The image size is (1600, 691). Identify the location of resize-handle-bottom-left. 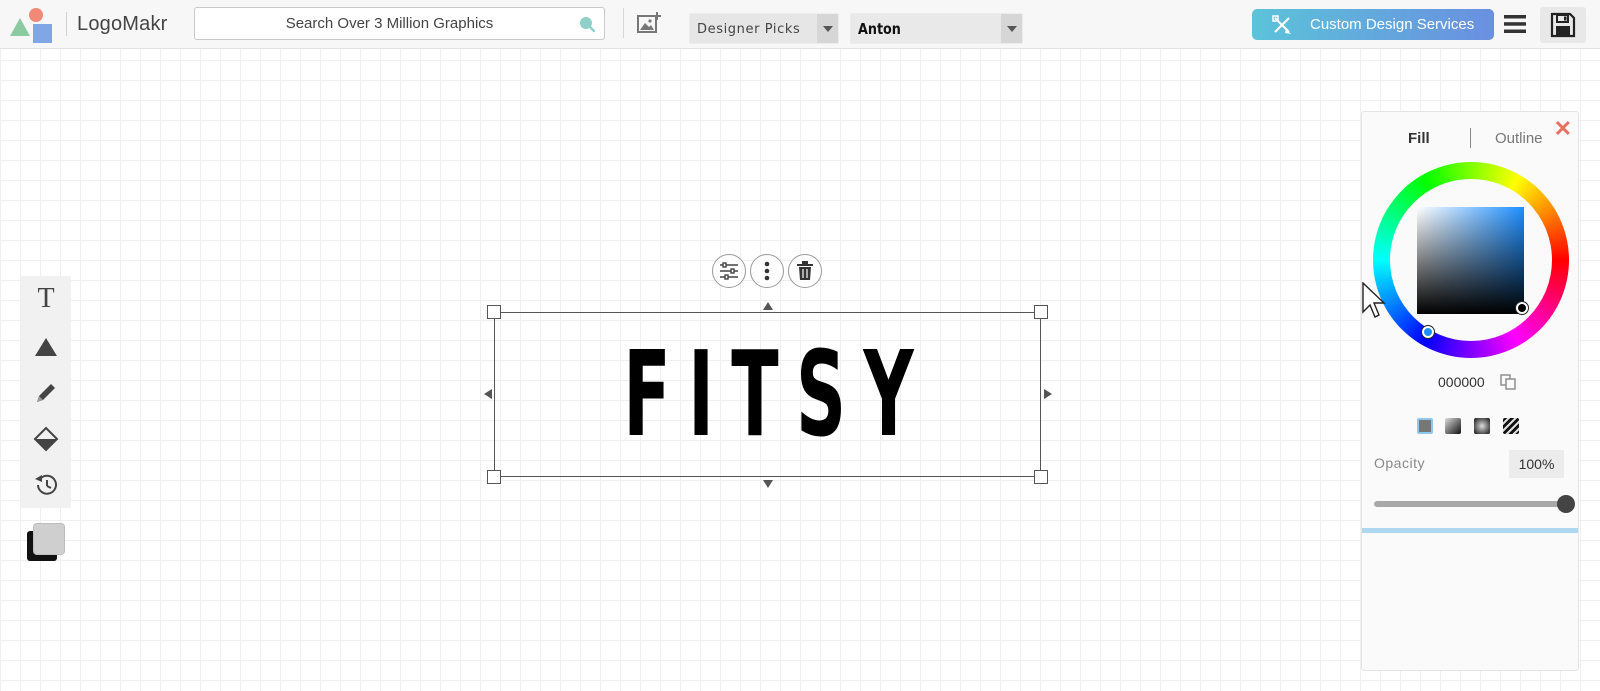
(494, 477).